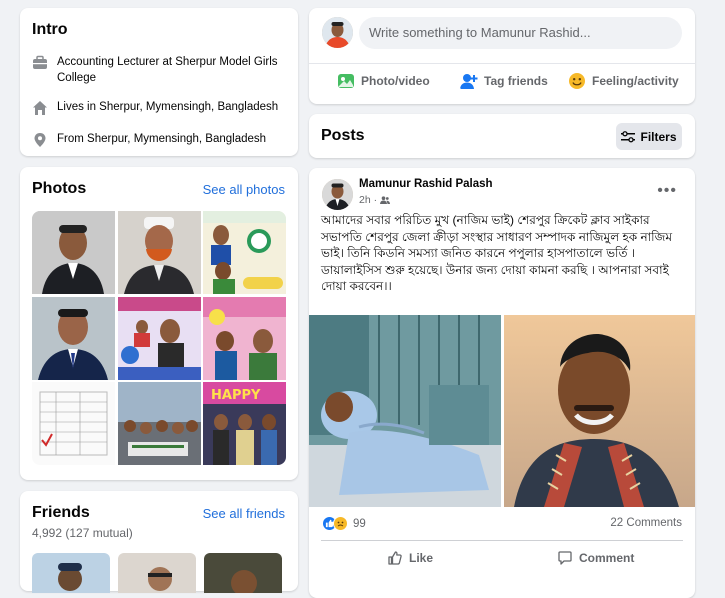 This screenshot has width=725, height=598. I want to click on photo-thumb: HAPPY, so click(244, 423).